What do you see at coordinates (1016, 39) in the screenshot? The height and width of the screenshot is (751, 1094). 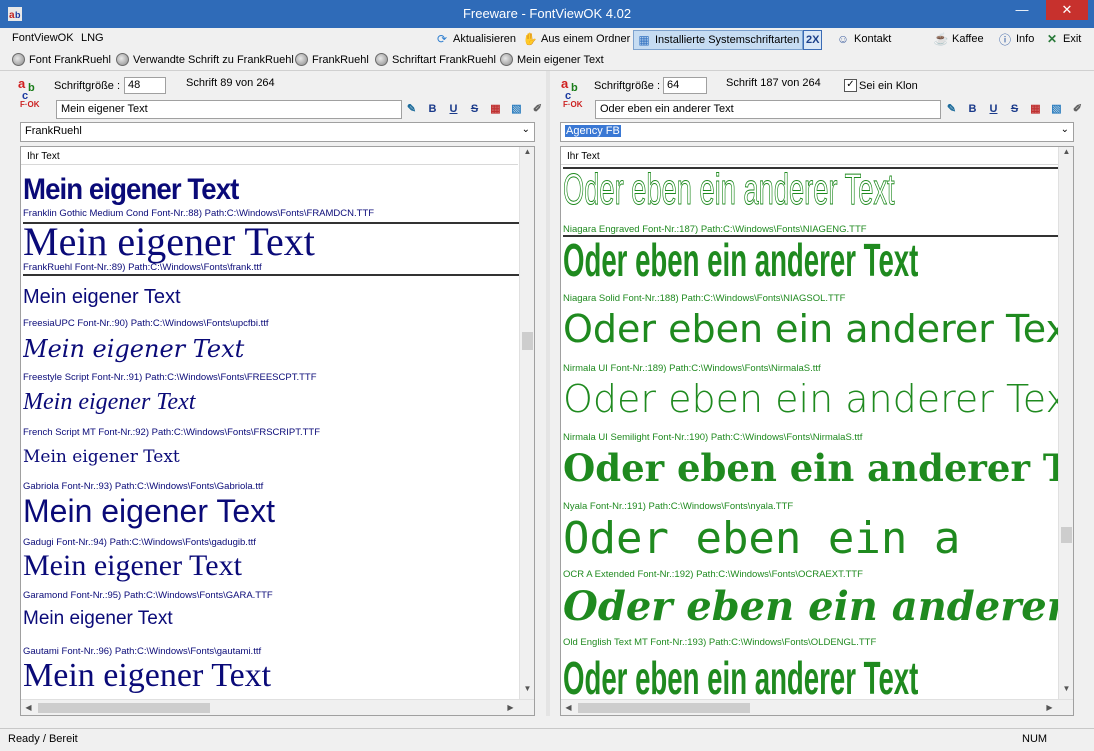 I see `info-button: ⓘ Info` at bounding box center [1016, 39].